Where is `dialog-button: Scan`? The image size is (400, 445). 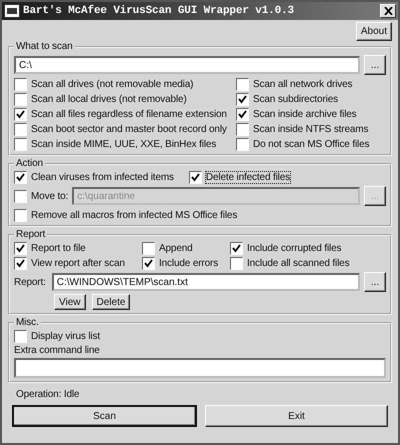 dialog-button: Scan is located at coordinates (104, 416).